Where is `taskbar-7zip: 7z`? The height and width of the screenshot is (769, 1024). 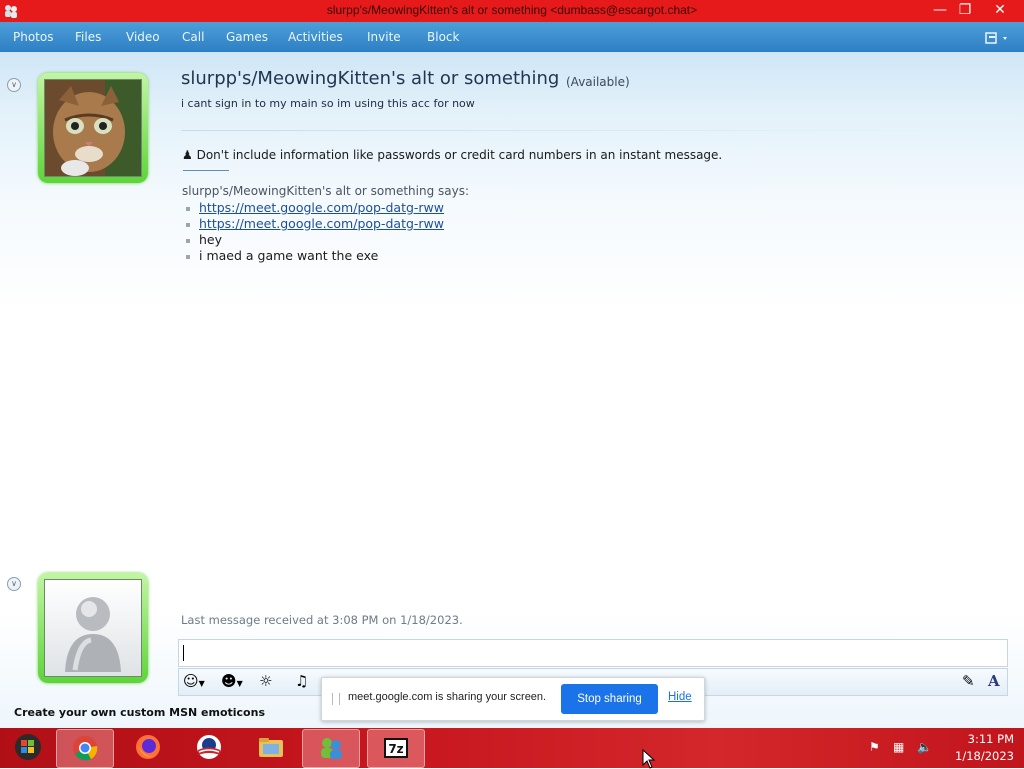
taskbar-7zip: 7z is located at coordinates (396, 748).